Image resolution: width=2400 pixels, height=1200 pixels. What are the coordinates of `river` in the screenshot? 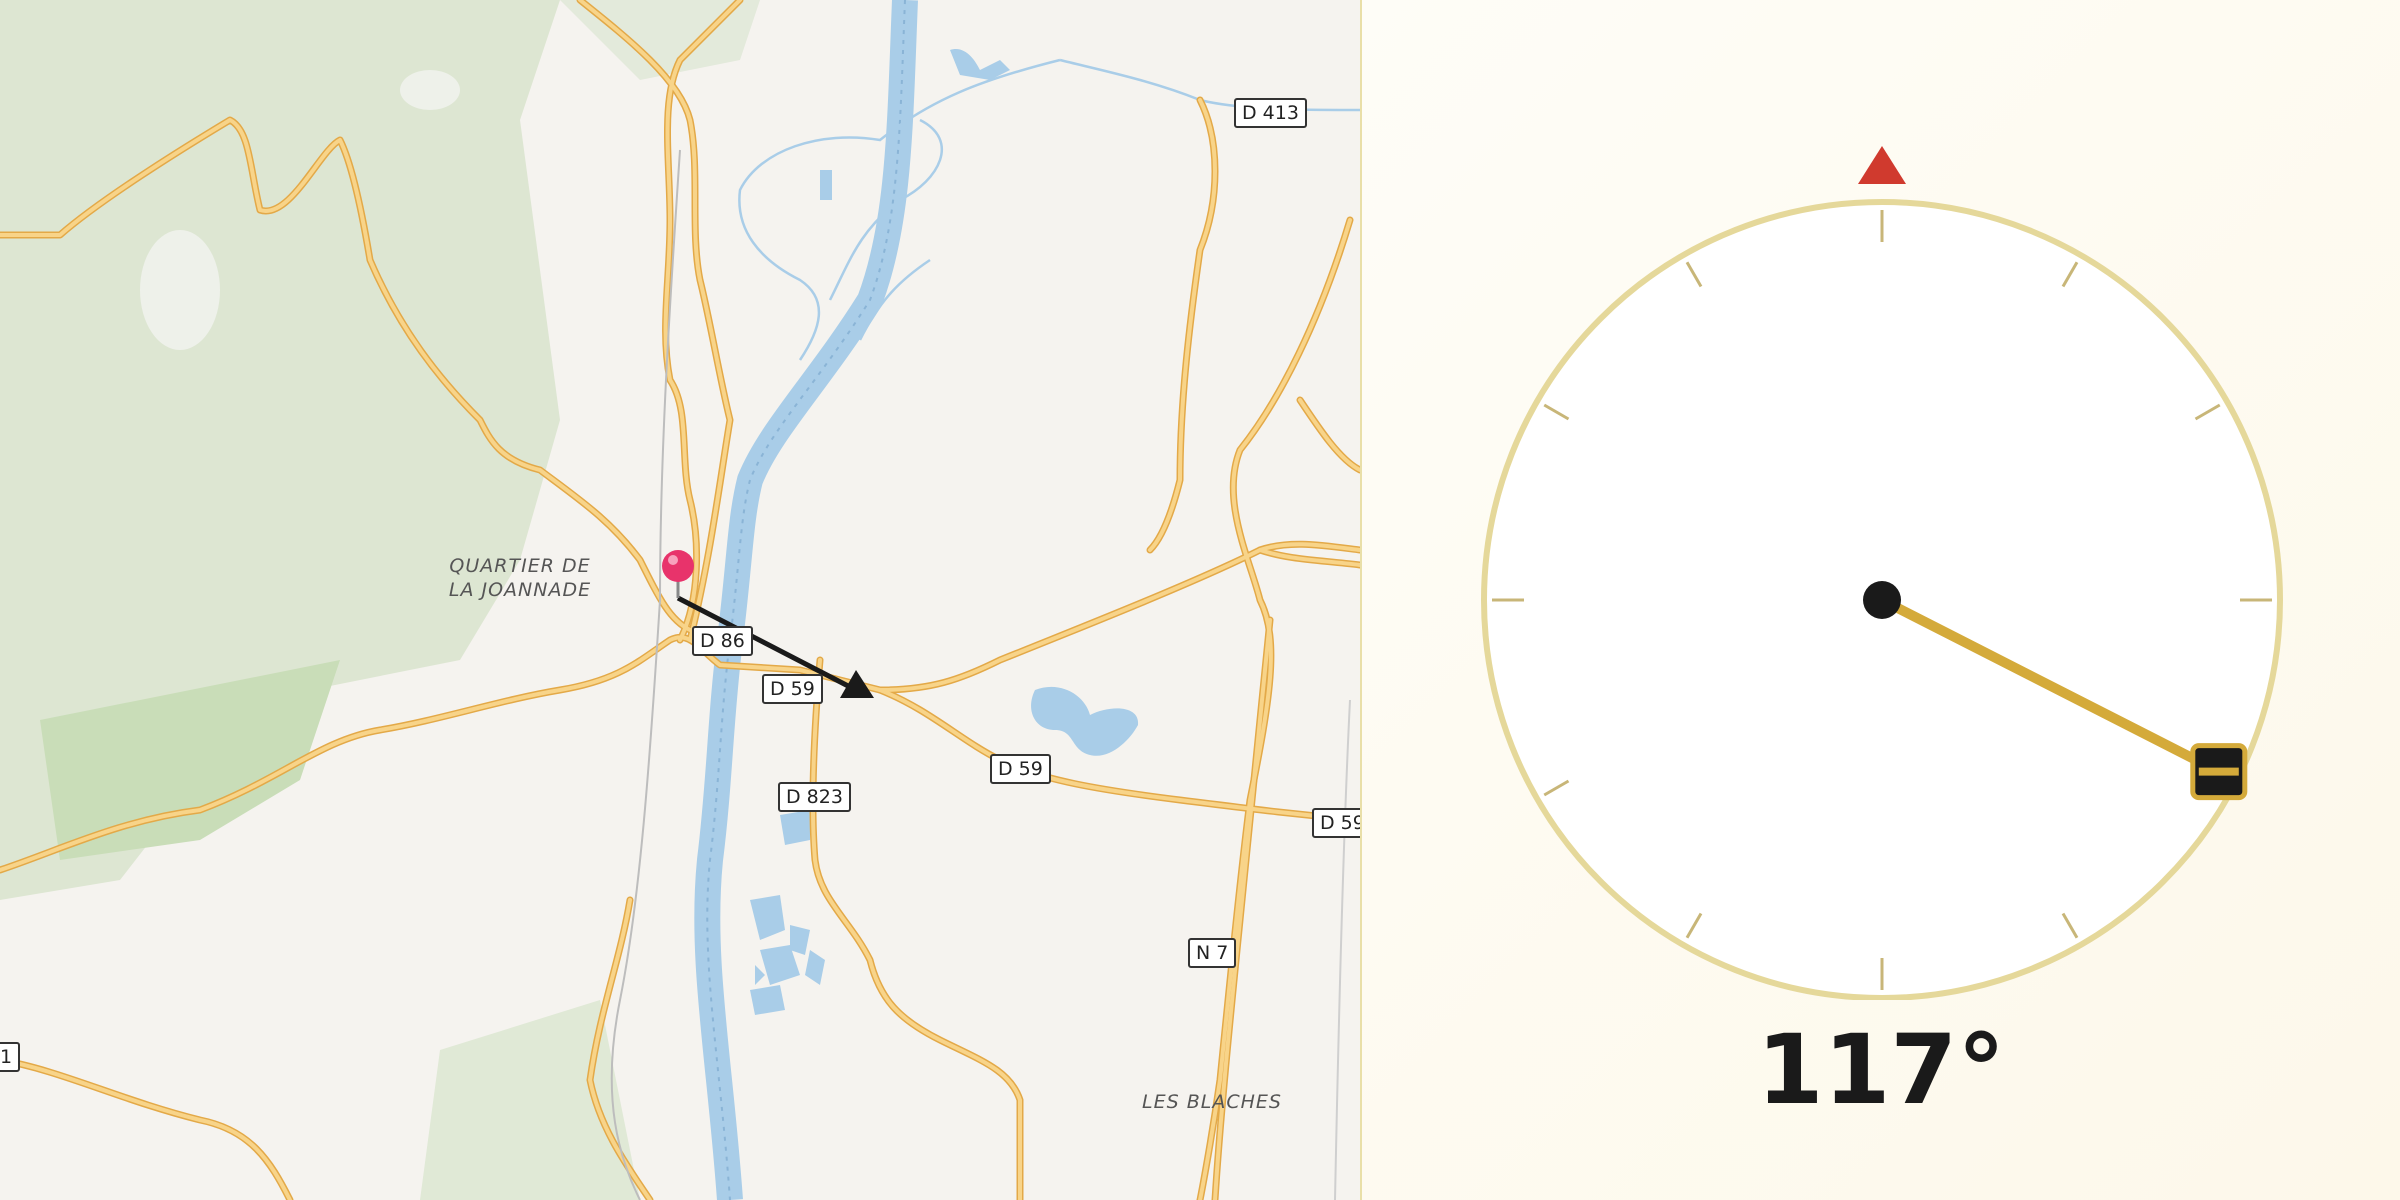 It's located at (806, 600).